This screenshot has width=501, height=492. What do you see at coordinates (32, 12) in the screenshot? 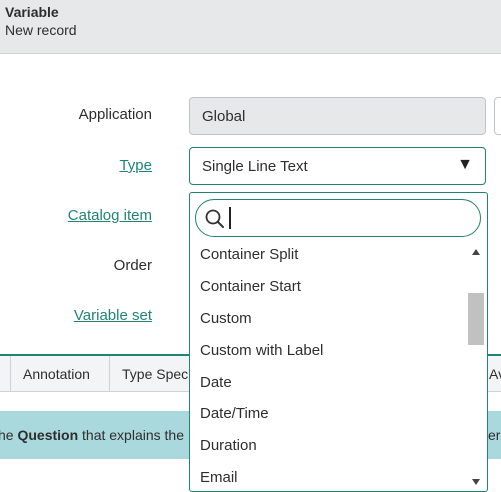
I see `record-title: Variable` at bounding box center [32, 12].